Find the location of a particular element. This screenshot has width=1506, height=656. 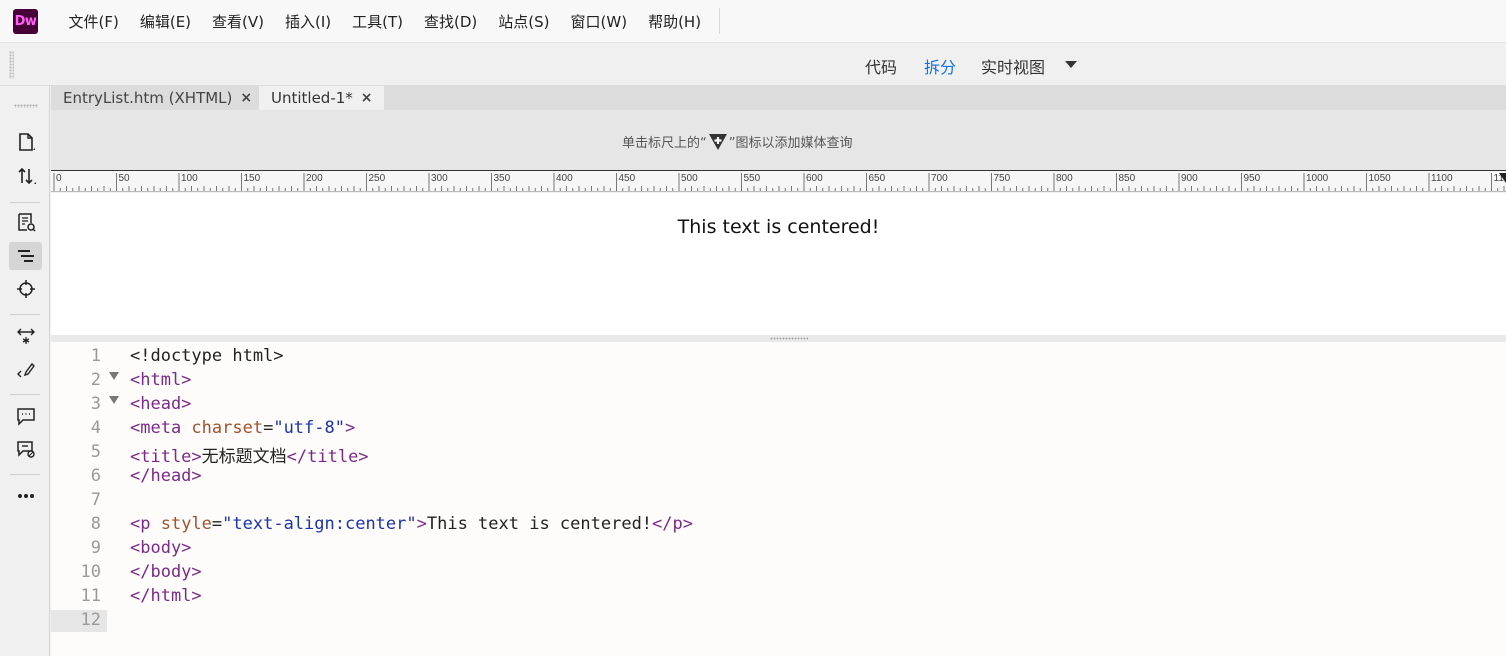

code-text: <html> is located at coordinates (160, 380).